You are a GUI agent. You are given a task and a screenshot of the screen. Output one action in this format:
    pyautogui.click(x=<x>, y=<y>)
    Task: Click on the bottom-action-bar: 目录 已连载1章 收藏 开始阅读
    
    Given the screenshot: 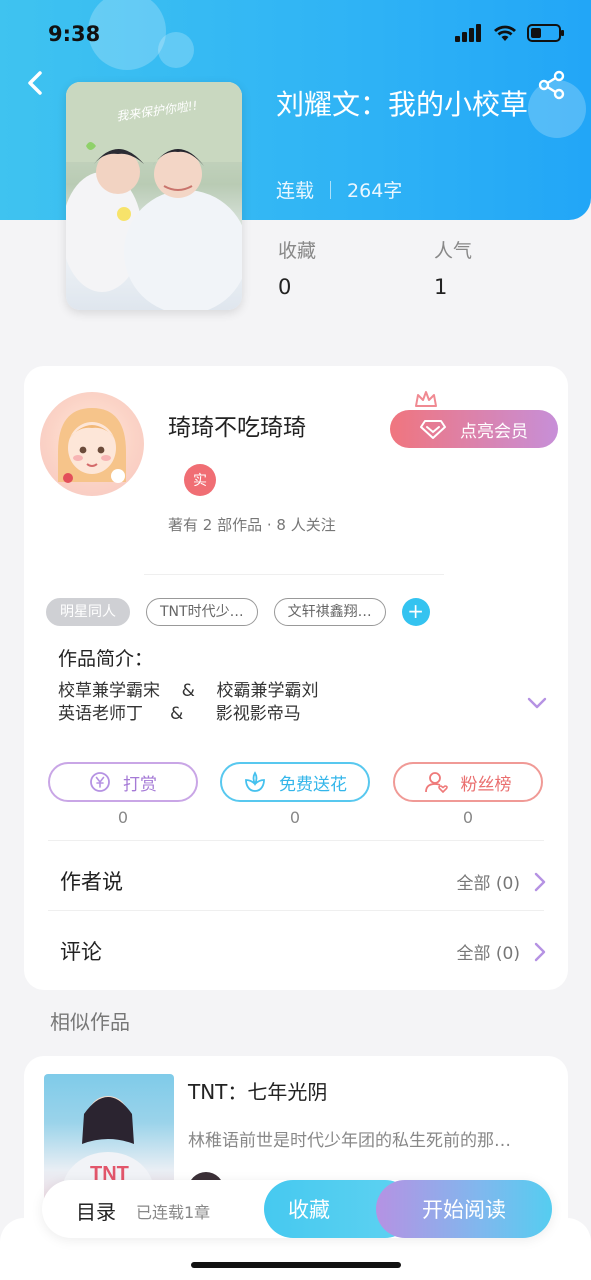 What is the action you would take?
    pyautogui.click(x=297, y=1209)
    